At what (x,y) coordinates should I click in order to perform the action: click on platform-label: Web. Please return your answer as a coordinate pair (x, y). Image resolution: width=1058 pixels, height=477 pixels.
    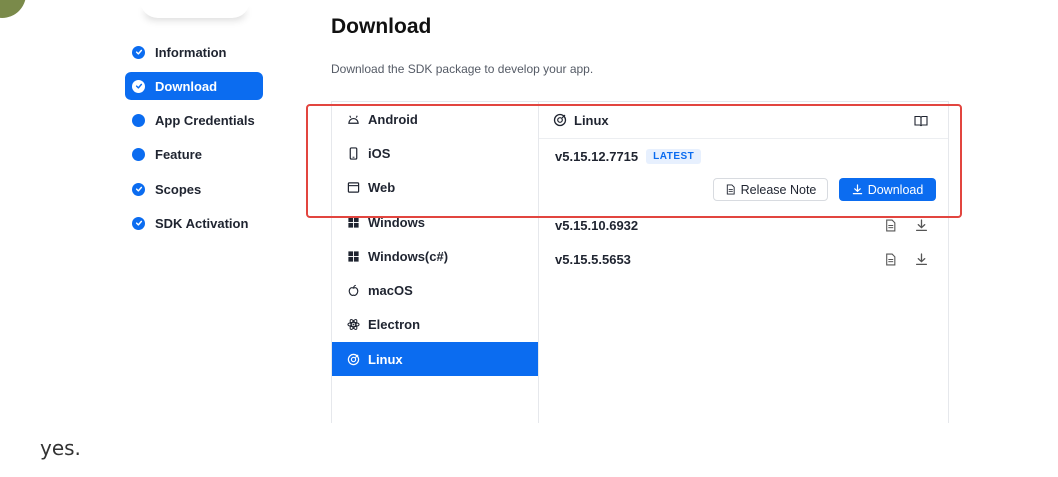
    Looking at the image, I should click on (382, 188).